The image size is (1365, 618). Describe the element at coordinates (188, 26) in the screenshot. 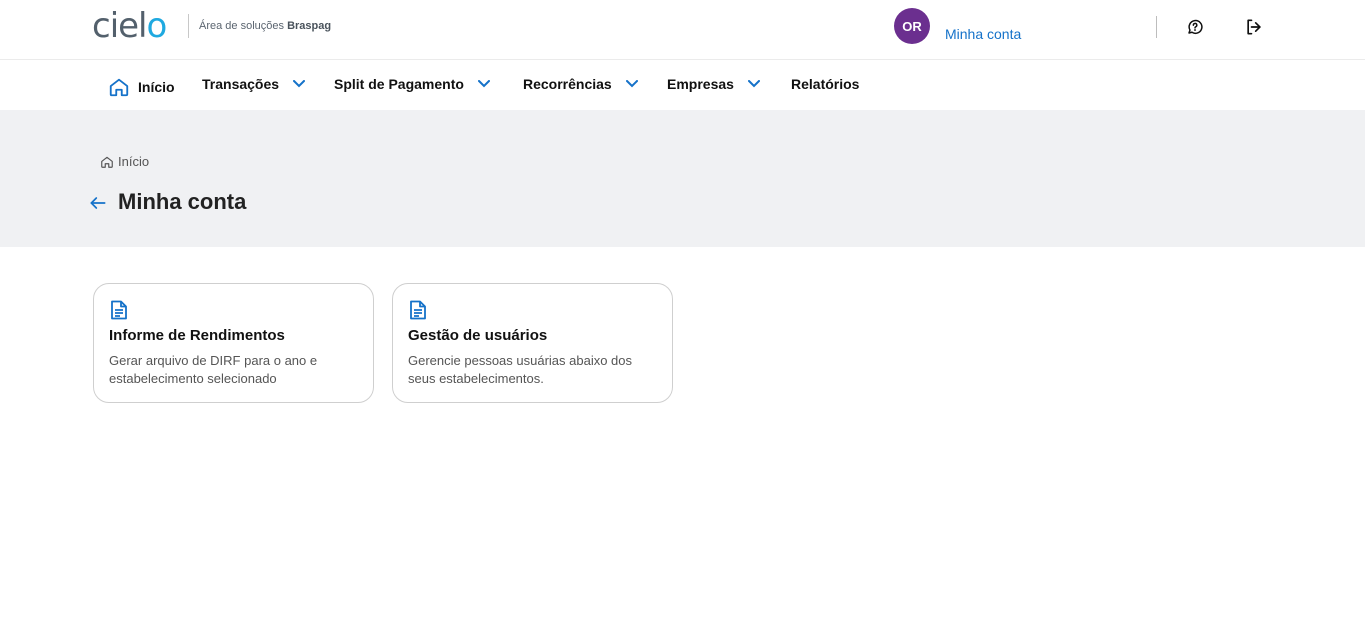

I see `logo-divider` at that location.